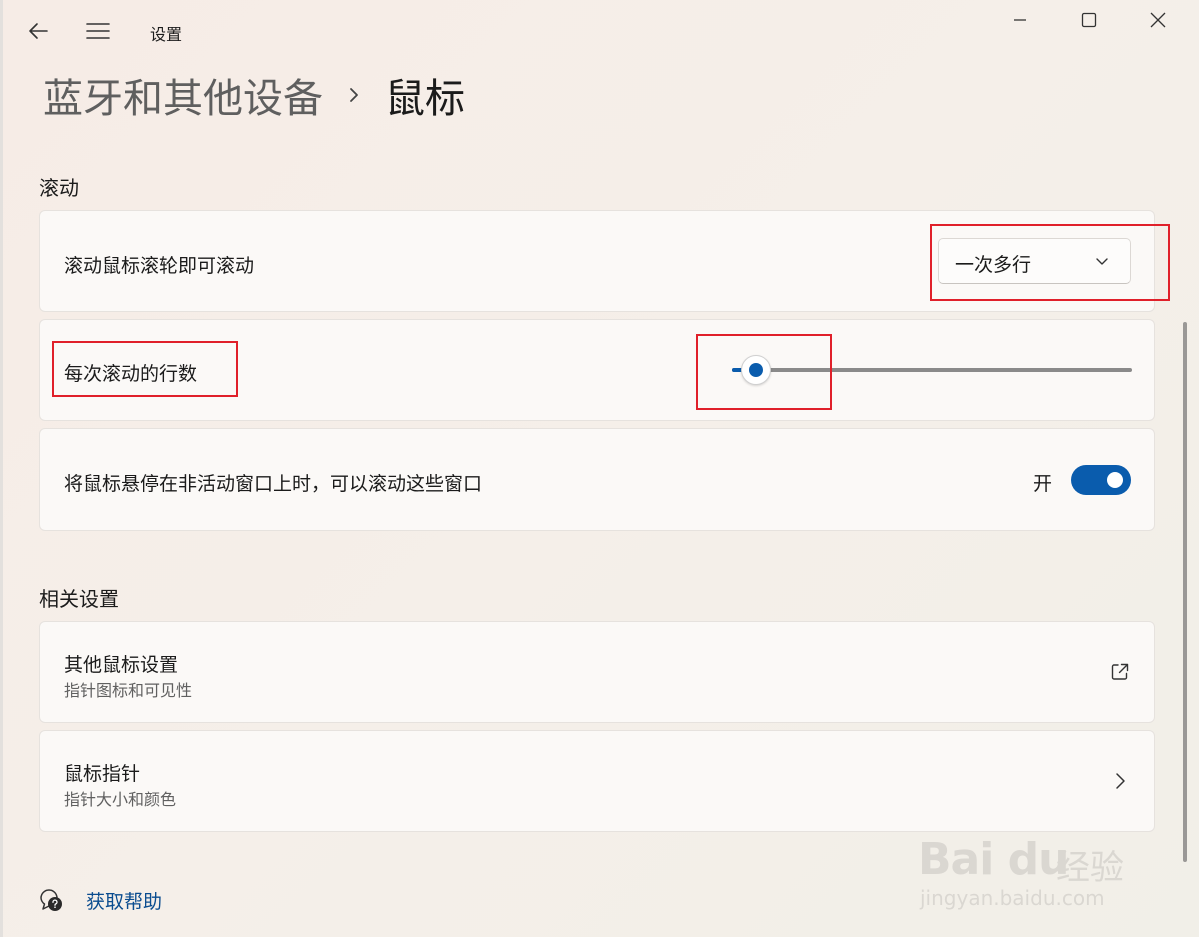 The width and height of the screenshot is (1199, 937). I want to click on minimize-icon, so click(1020, 20).